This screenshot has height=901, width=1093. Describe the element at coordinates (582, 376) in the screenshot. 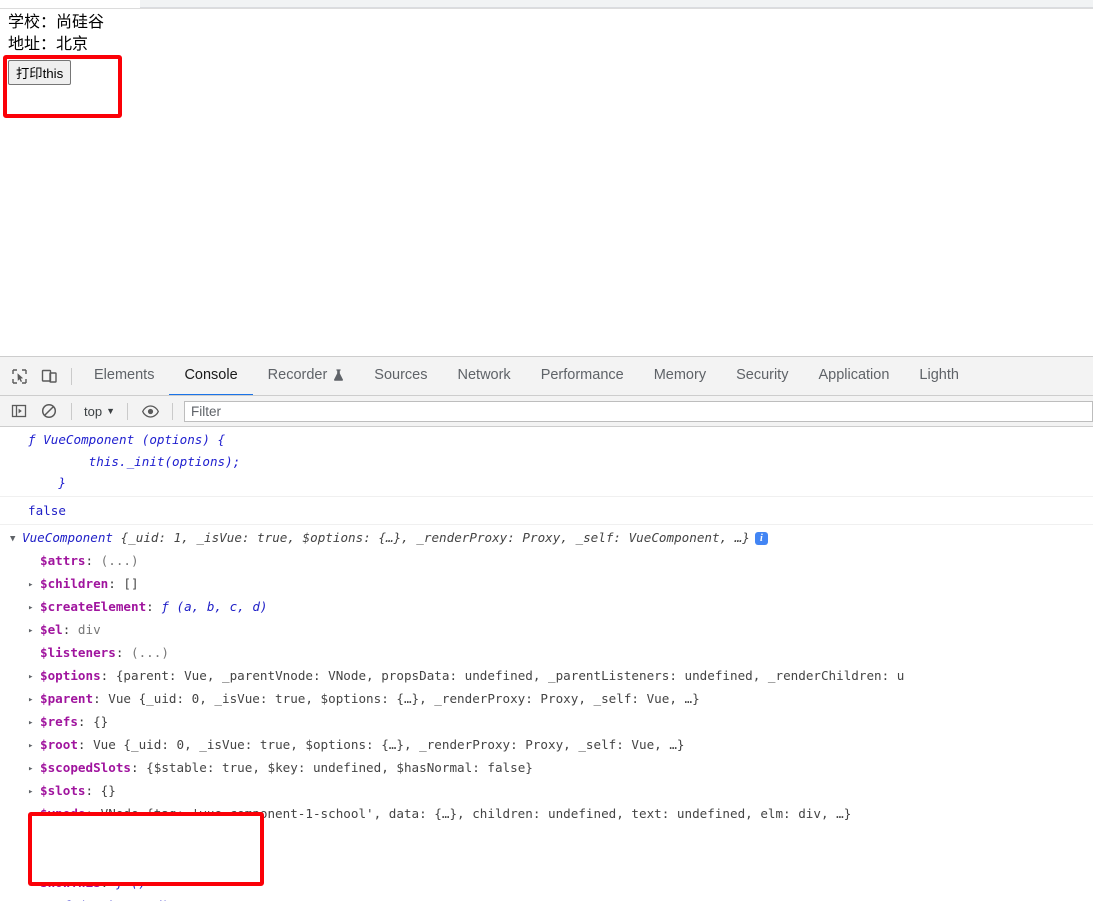

I see `tab-performance: Performance` at that location.